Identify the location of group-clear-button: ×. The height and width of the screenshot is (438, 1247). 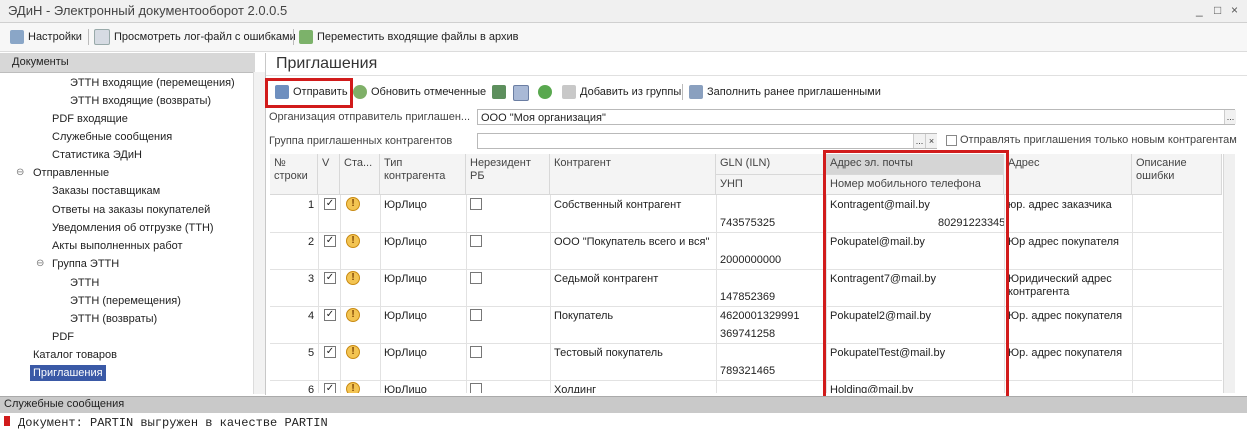
(931, 141).